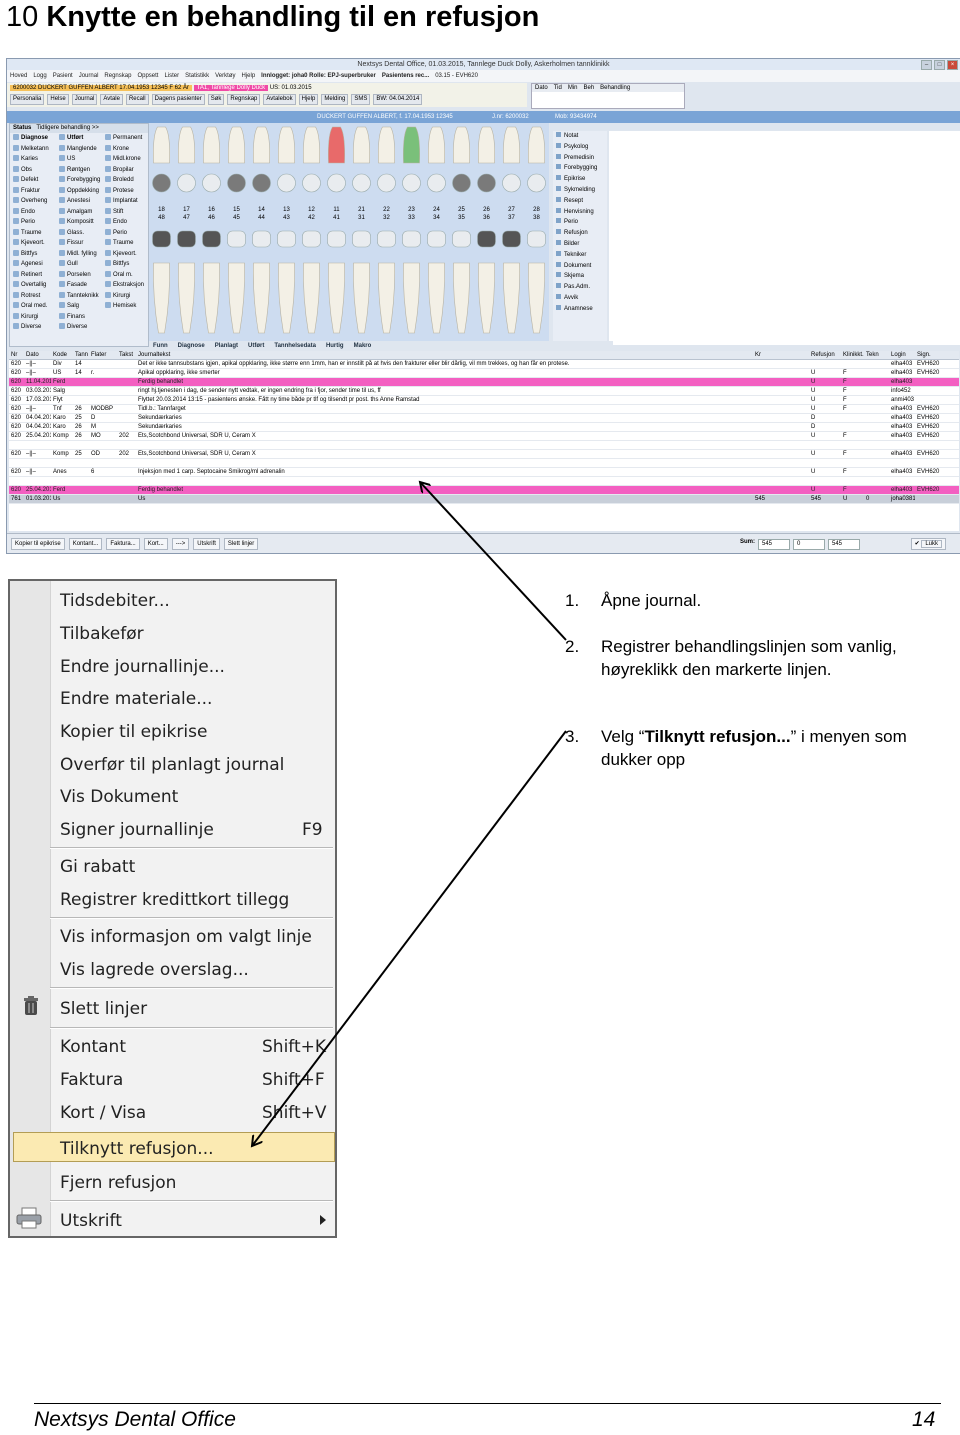  What do you see at coordinates (930, 355) in the screenshot?
I see `journal-column-header: Sign.` at bounding box center [930, 355].